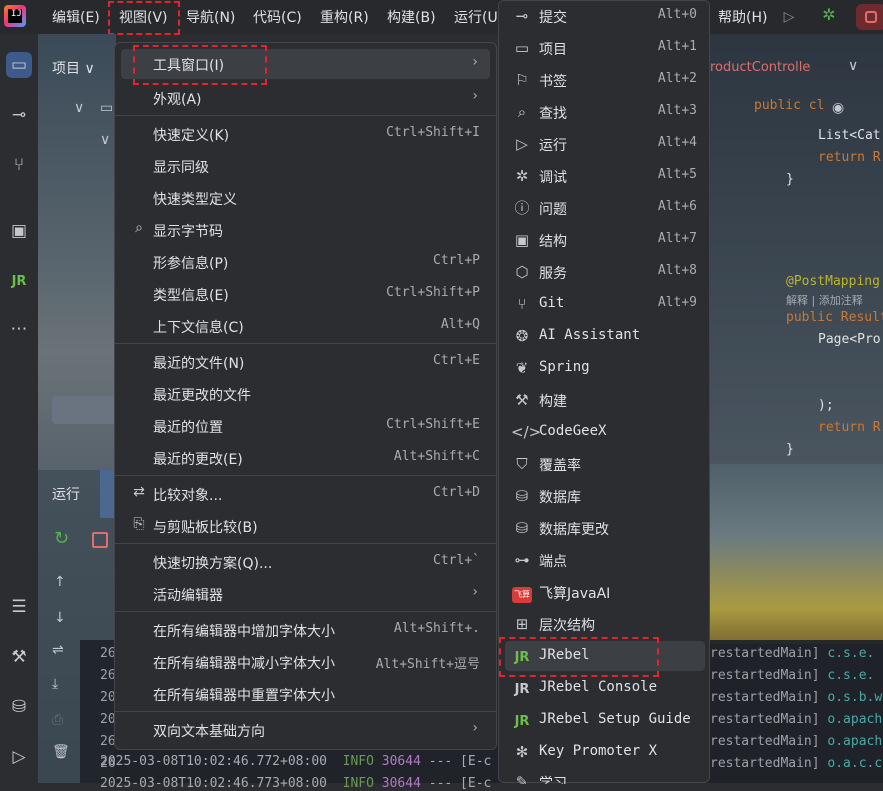  What do you see at coordinates (605, 432) in the screenshot?
I see `tool-item-codegeex: </> CodeGeeX` at bounding box center [605, 432].